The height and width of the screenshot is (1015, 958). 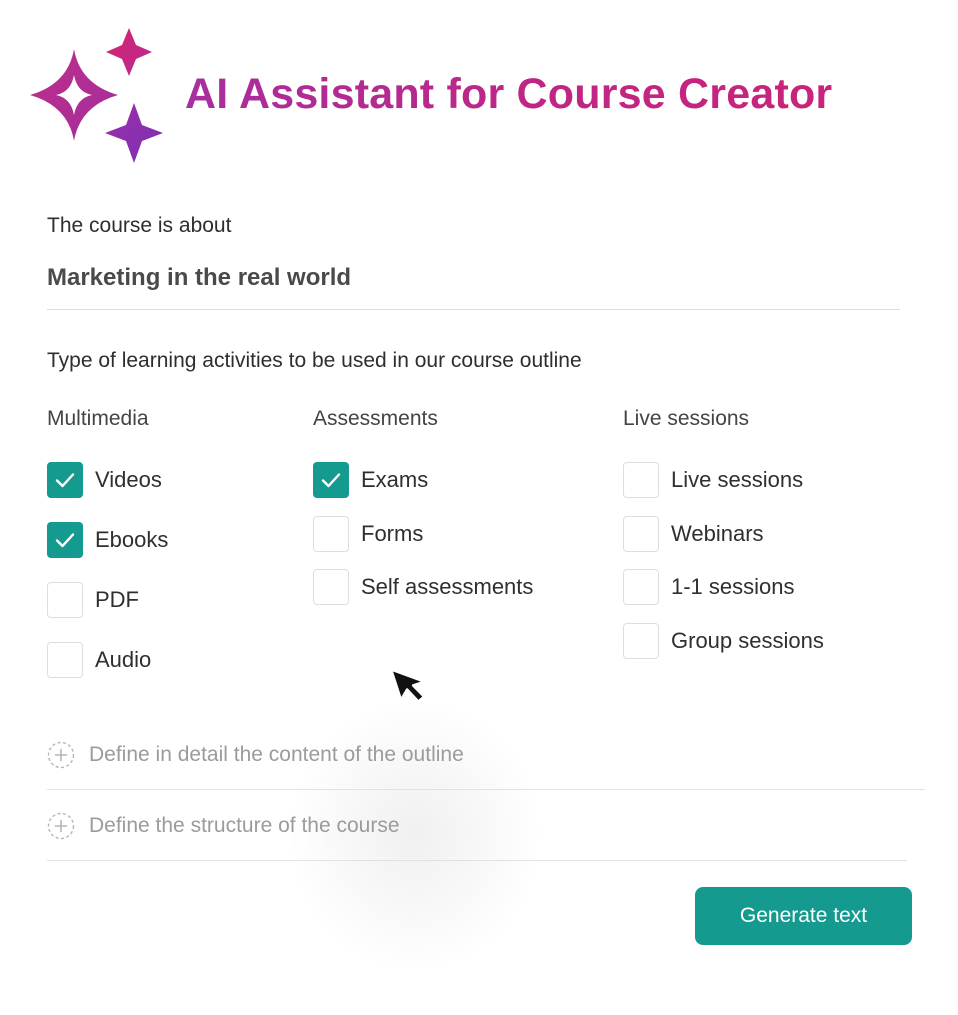 I want to click on topic-input: Marketing in the real world, so click(x=473, y=287).